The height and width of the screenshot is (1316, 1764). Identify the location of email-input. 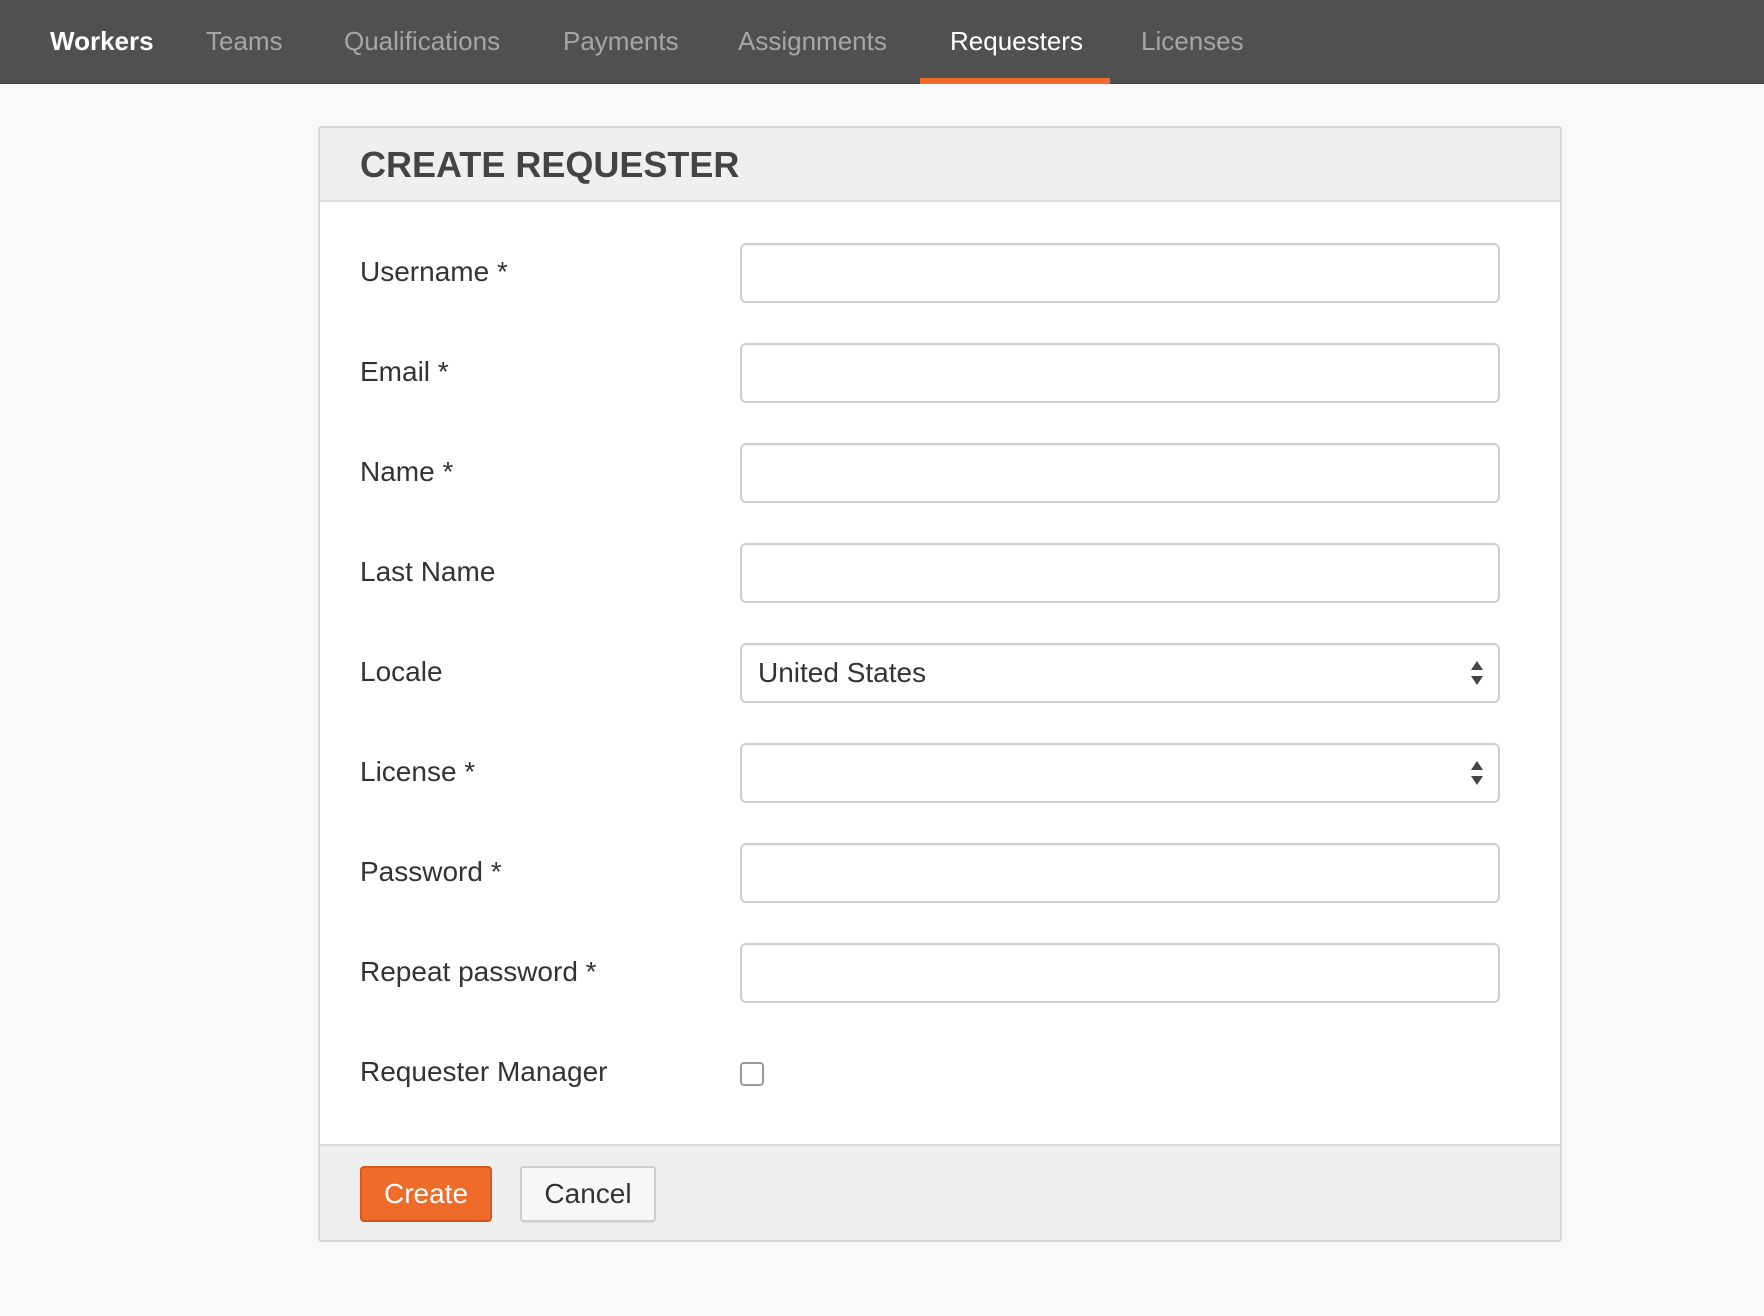
(1120, 373).